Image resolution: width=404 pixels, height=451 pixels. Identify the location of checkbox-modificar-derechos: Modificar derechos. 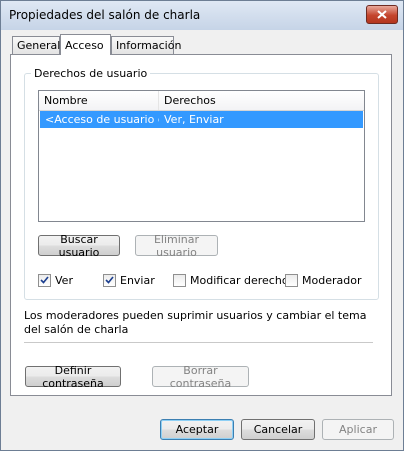
(233, 280).